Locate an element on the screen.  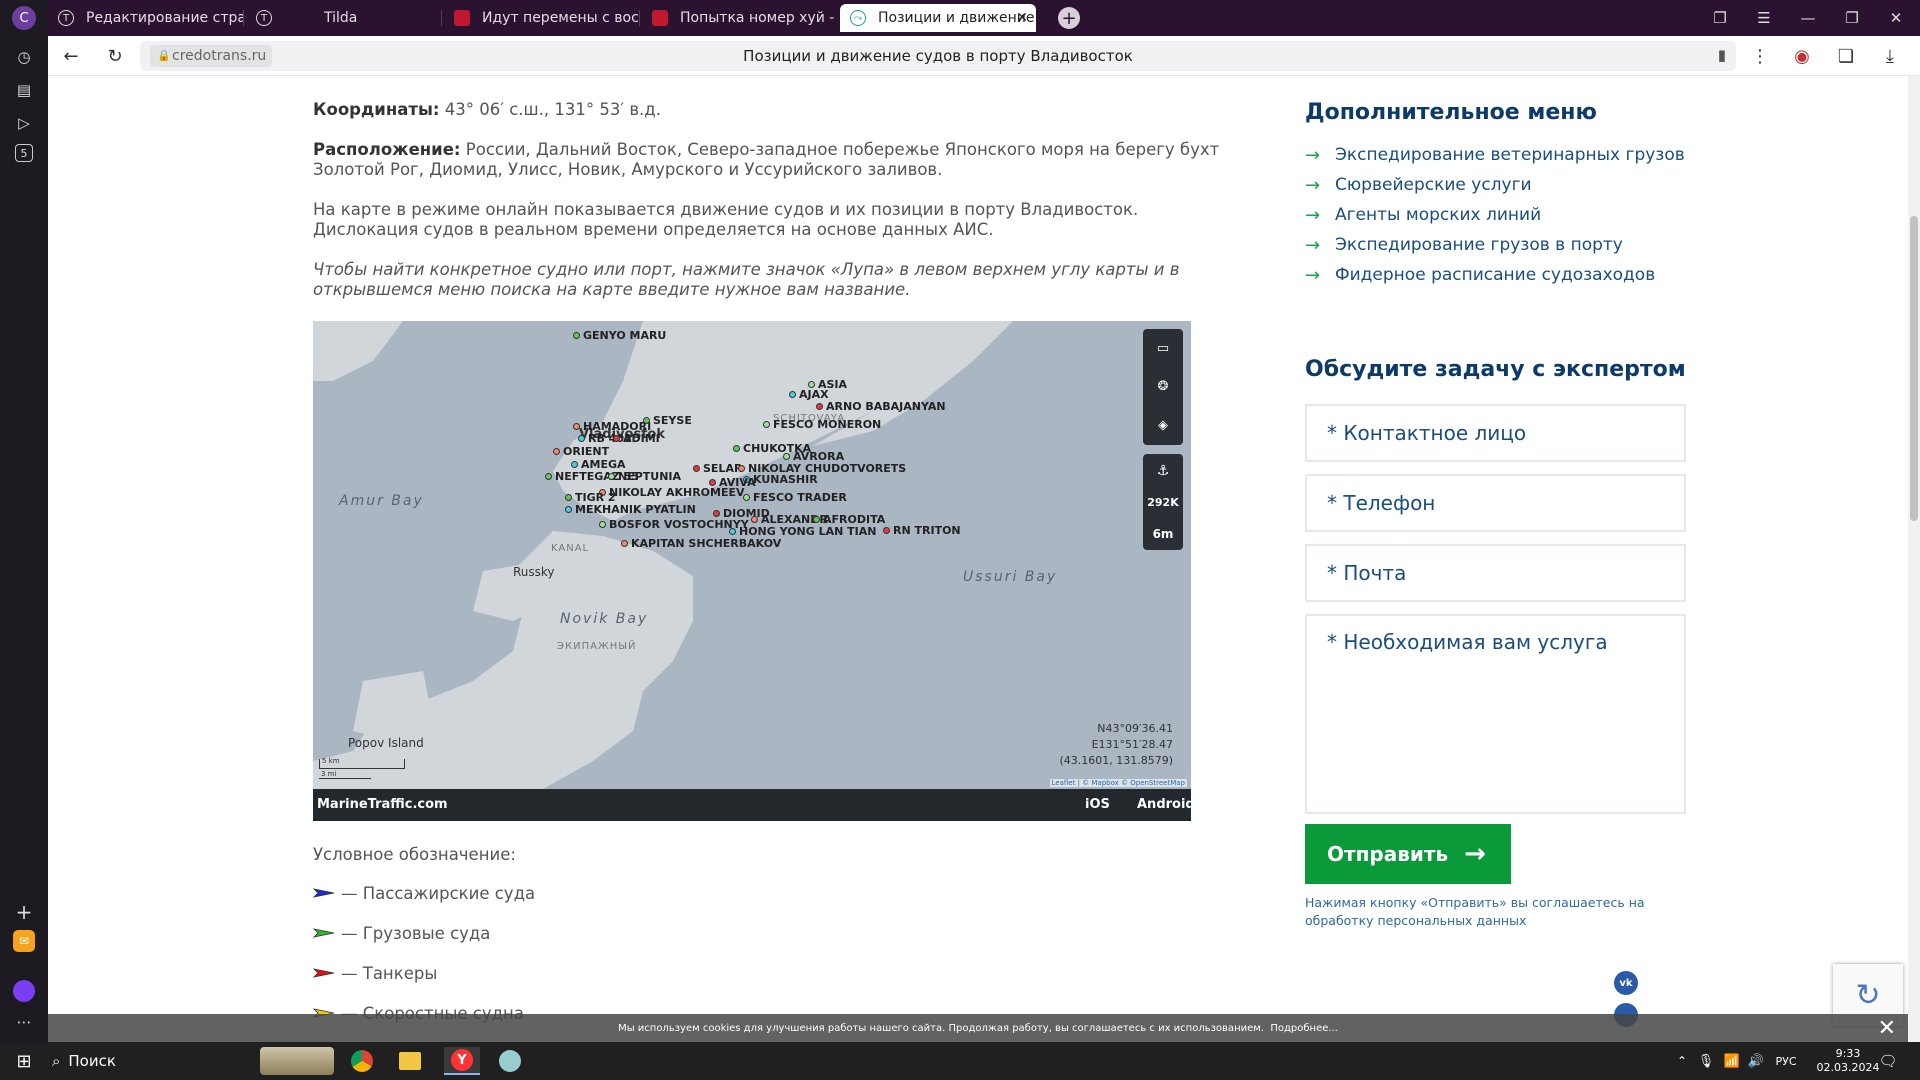
yandex-browser-icon: Y is located at coordinates (462, 1061).